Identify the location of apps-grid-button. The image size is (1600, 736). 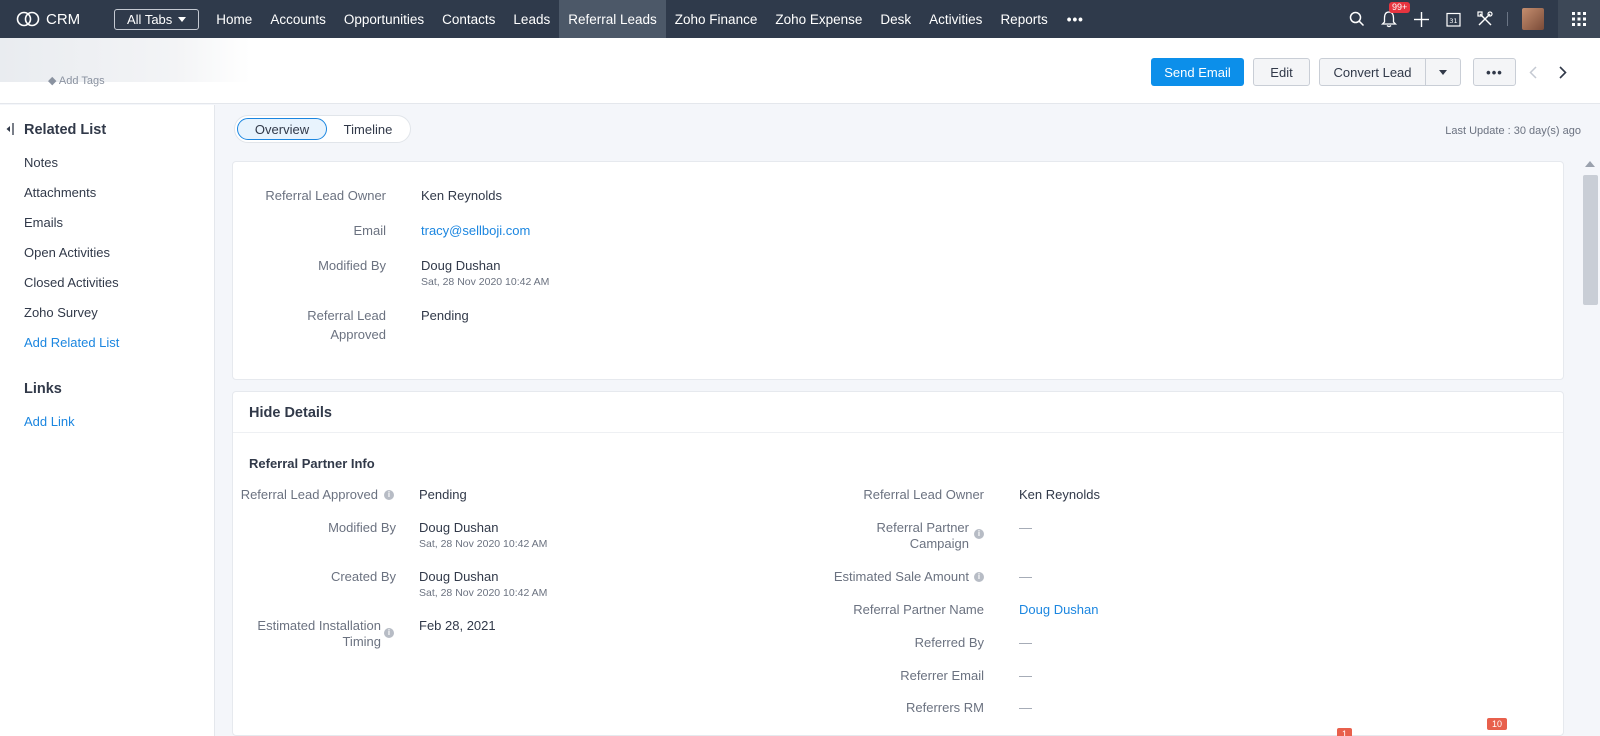
(1579, 19).